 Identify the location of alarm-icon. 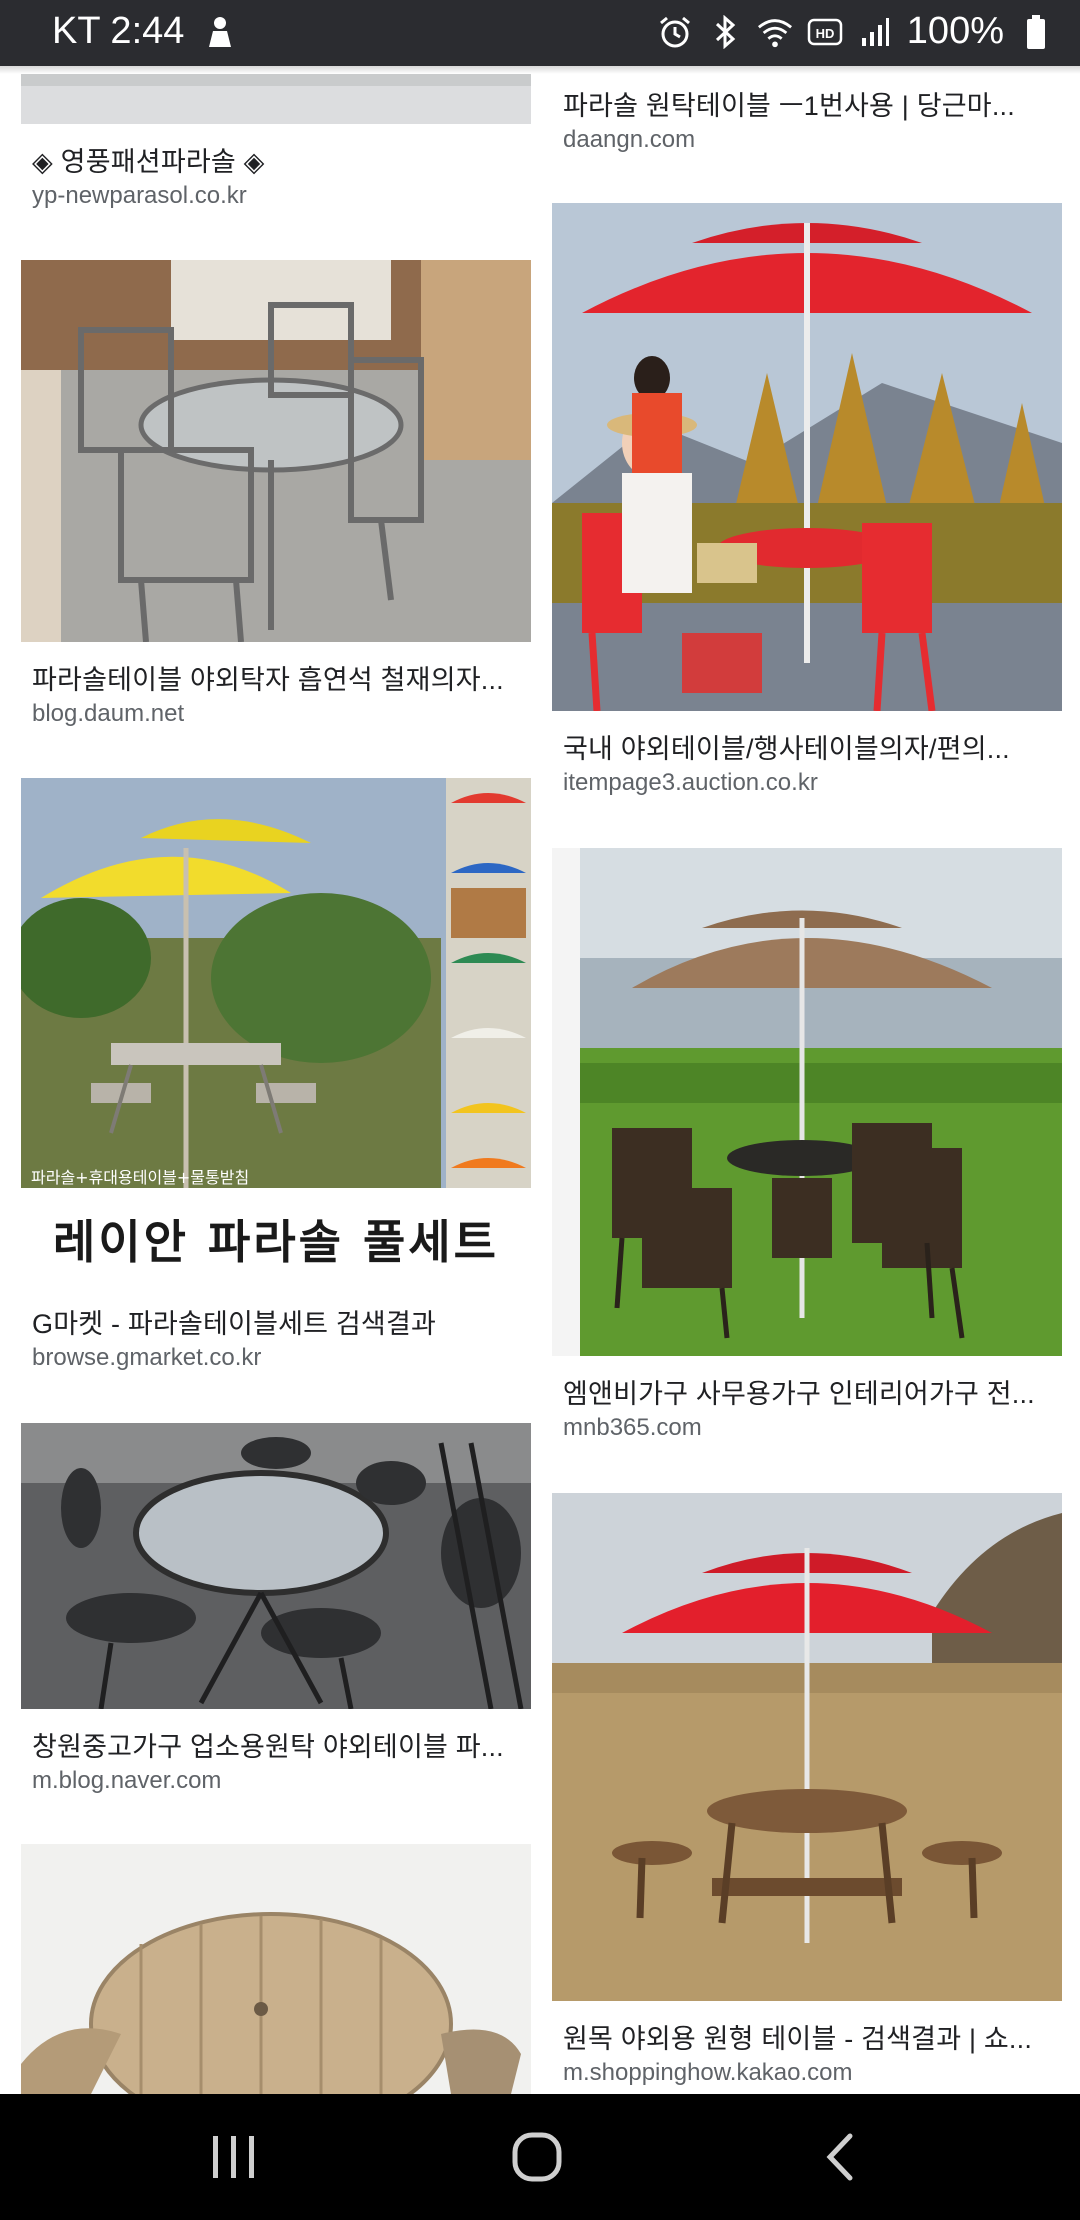
(675, 32).